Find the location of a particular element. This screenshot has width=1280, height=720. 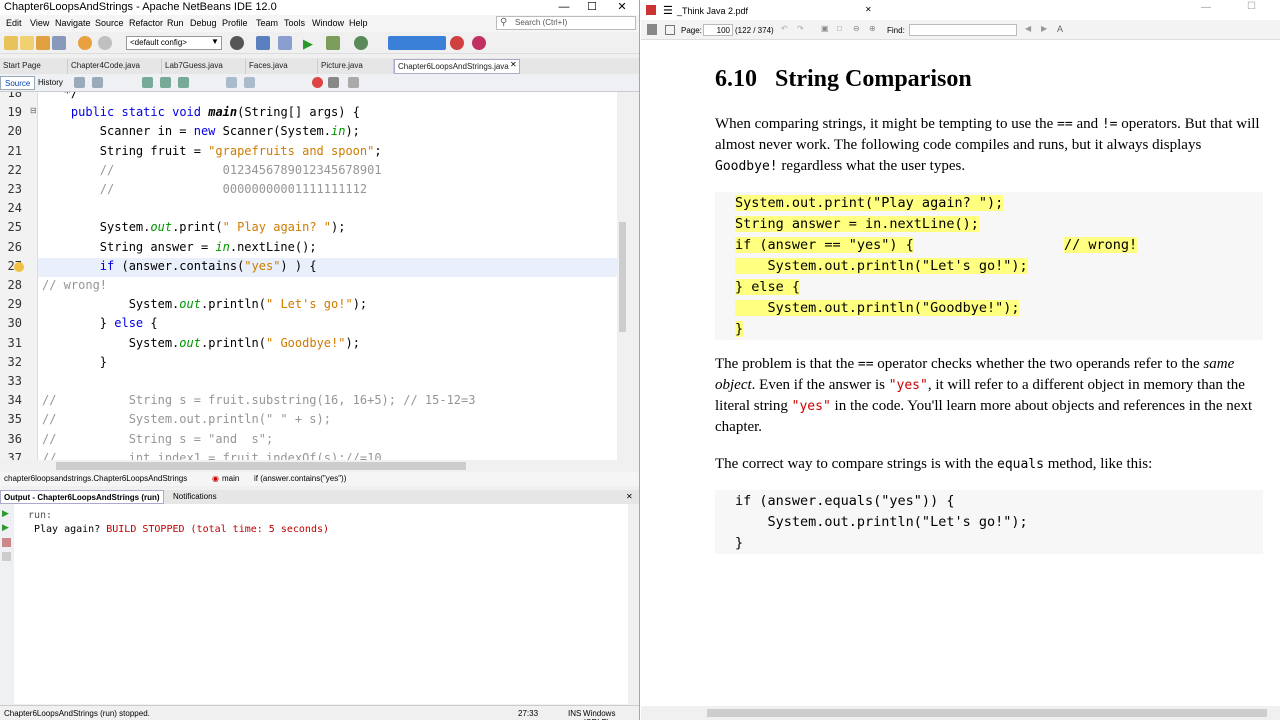

output-scrollbar is located at coordinates (633, 604).